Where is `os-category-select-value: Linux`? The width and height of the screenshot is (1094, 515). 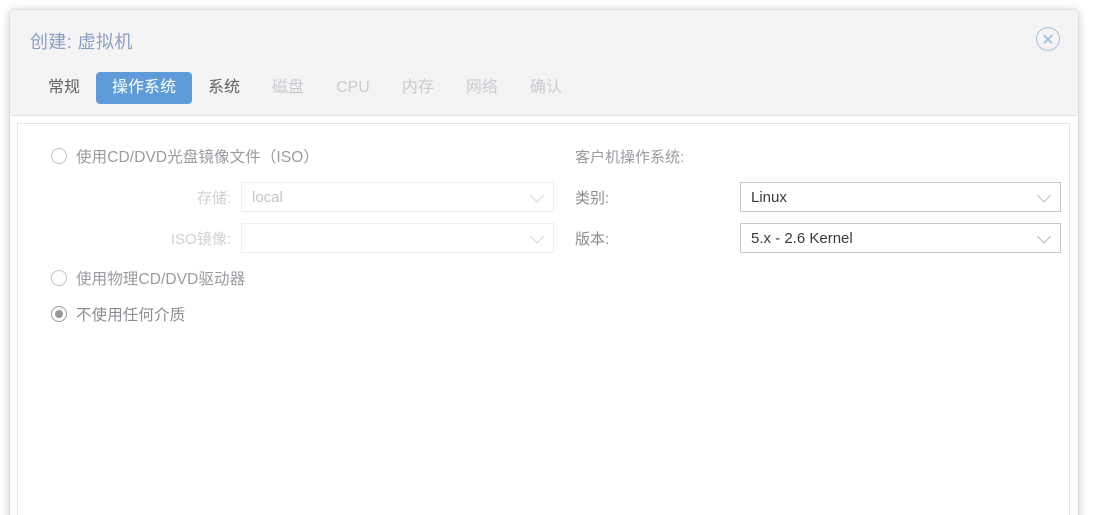
os-category-select-value: Linux is located at coordinates (769, 197).